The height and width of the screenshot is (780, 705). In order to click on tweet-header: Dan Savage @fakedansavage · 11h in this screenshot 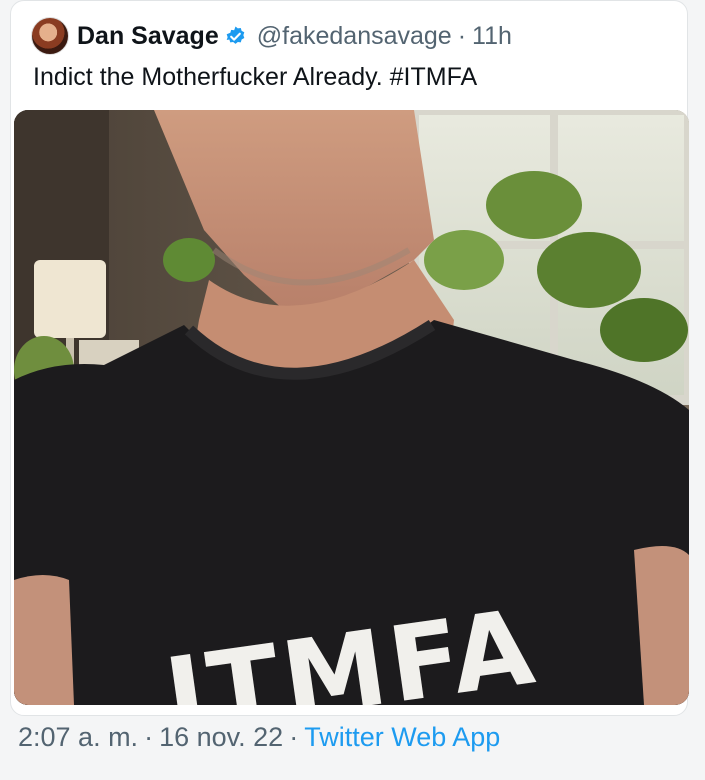, I will do `click(271, 36)`.